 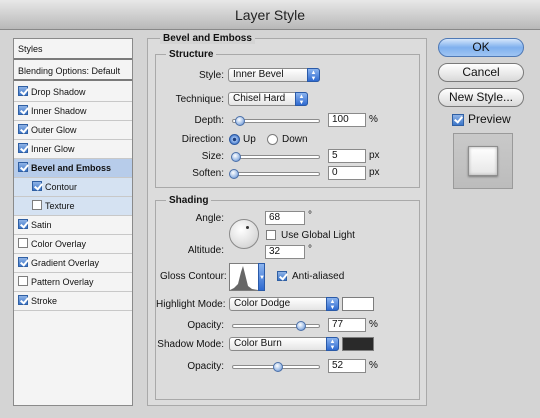 What do you see at coordinates (285, 252) in the screenshot?
I see `altitude-input: 32` at bounding box center [285, 252].